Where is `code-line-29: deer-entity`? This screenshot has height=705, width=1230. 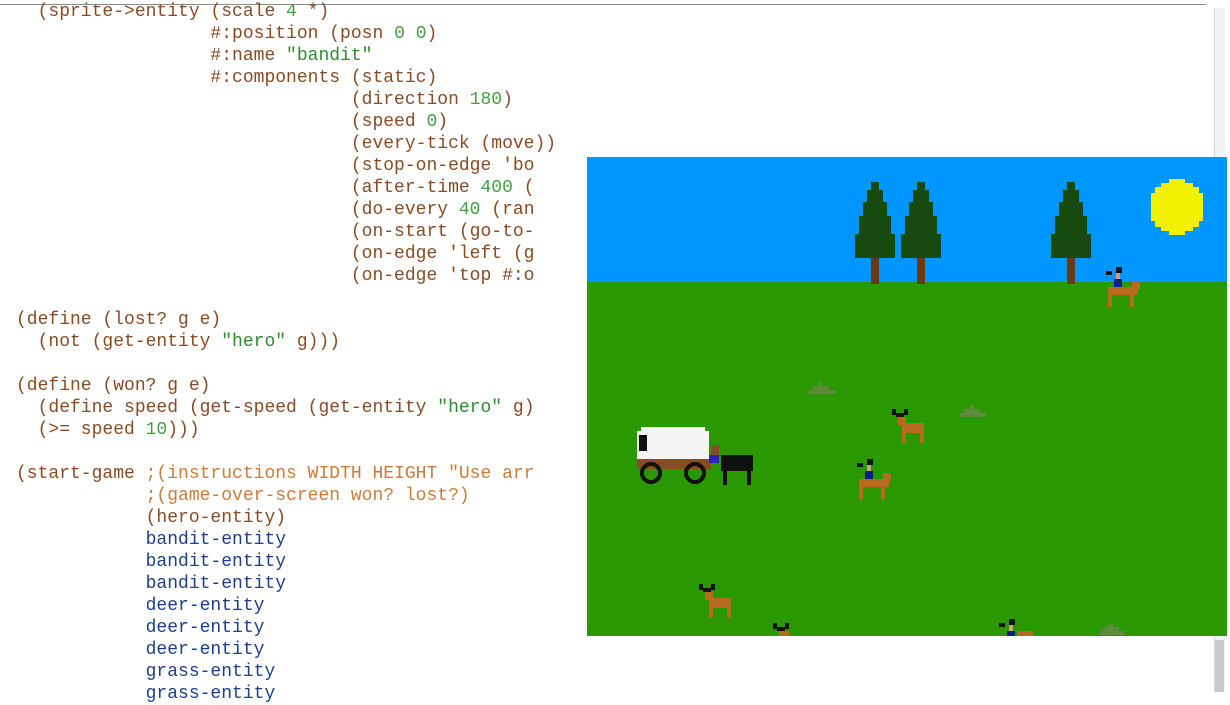
code-line-29: deer-entity is located at coordinates (140, 628).